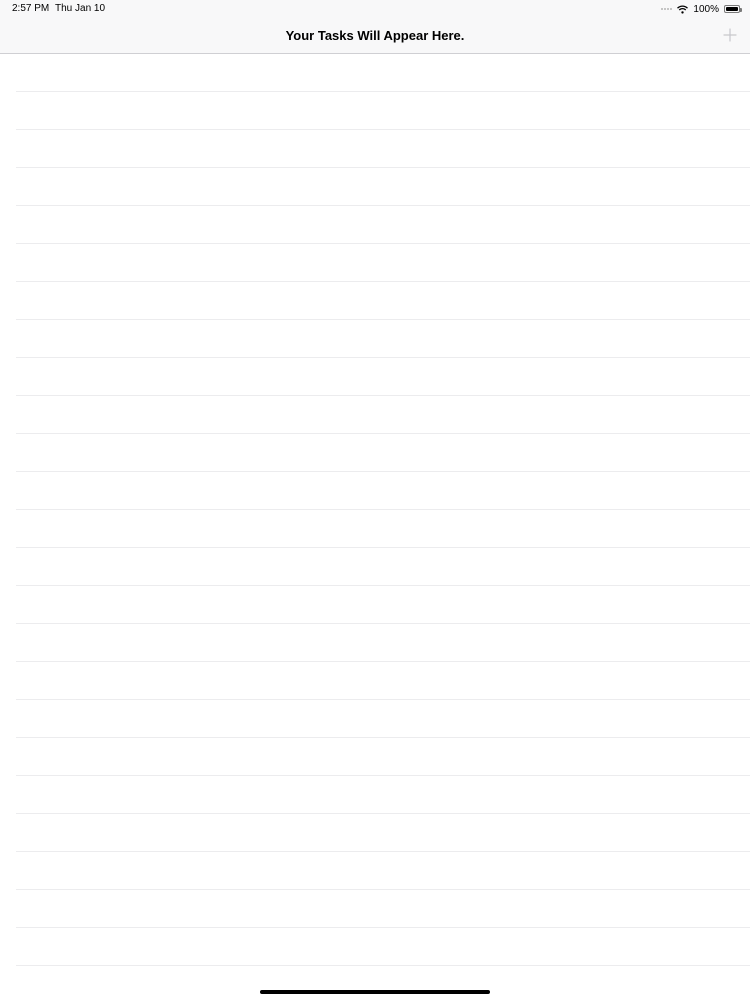  Describe the element at coordinates (706, 9) in the screenshot. I see `battery-percent: 100%` at that location.